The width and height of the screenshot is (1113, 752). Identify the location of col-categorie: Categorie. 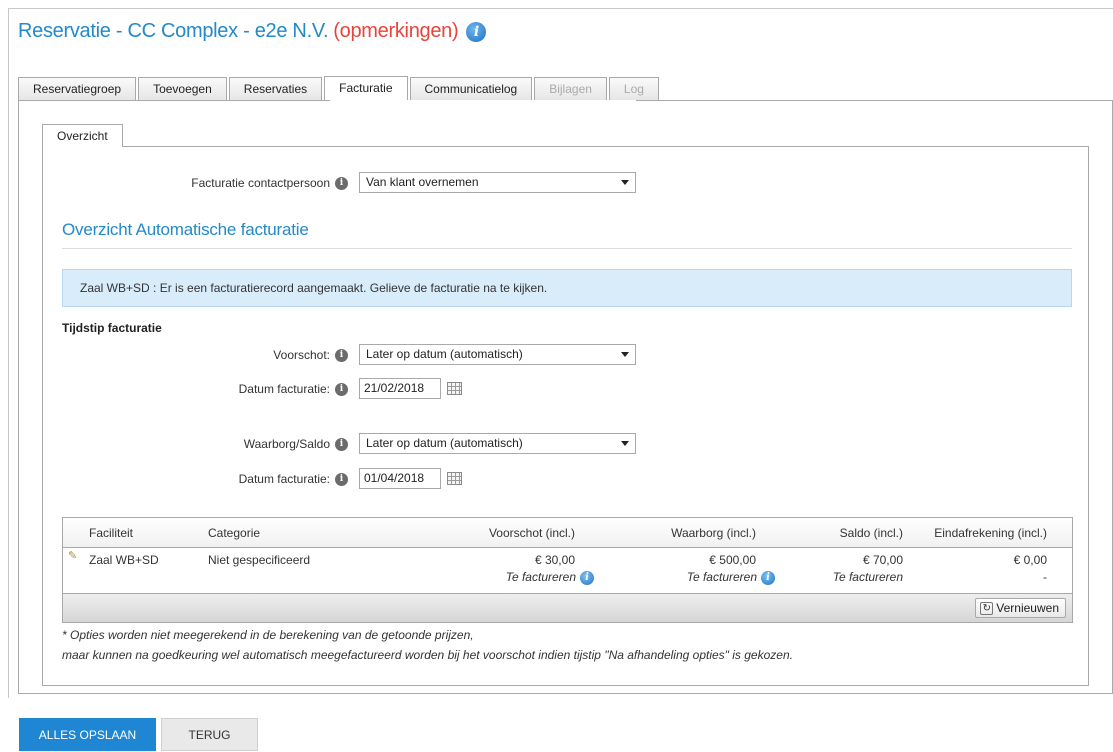
(234, 533).